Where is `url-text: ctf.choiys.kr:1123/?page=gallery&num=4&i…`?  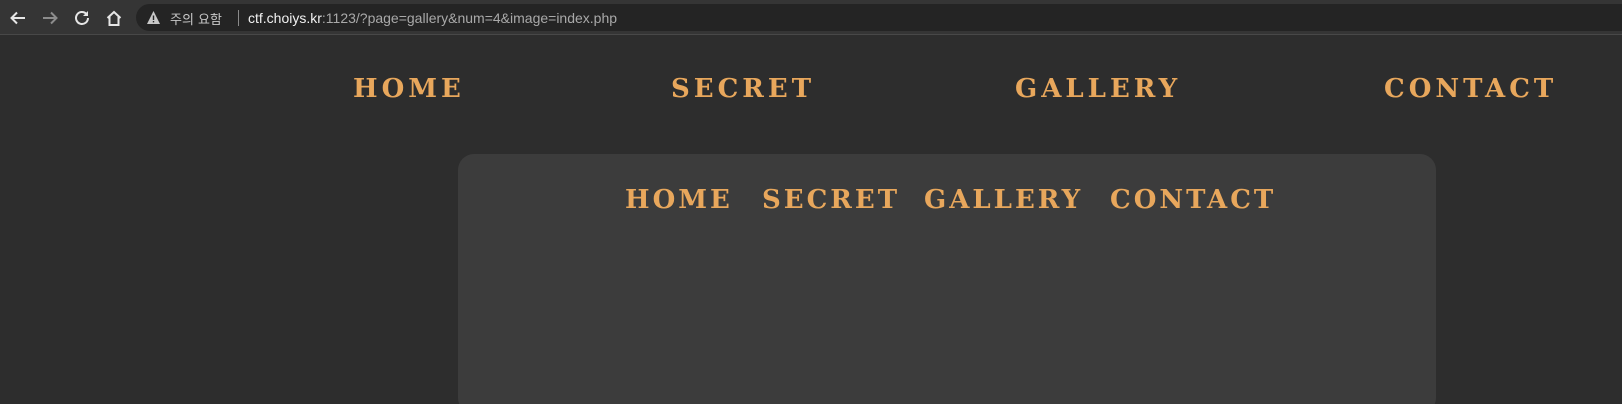 url-text: ctf.choiys.kr:1123/?page=gallery&num=4&i… is located at coordinates (432, 18).